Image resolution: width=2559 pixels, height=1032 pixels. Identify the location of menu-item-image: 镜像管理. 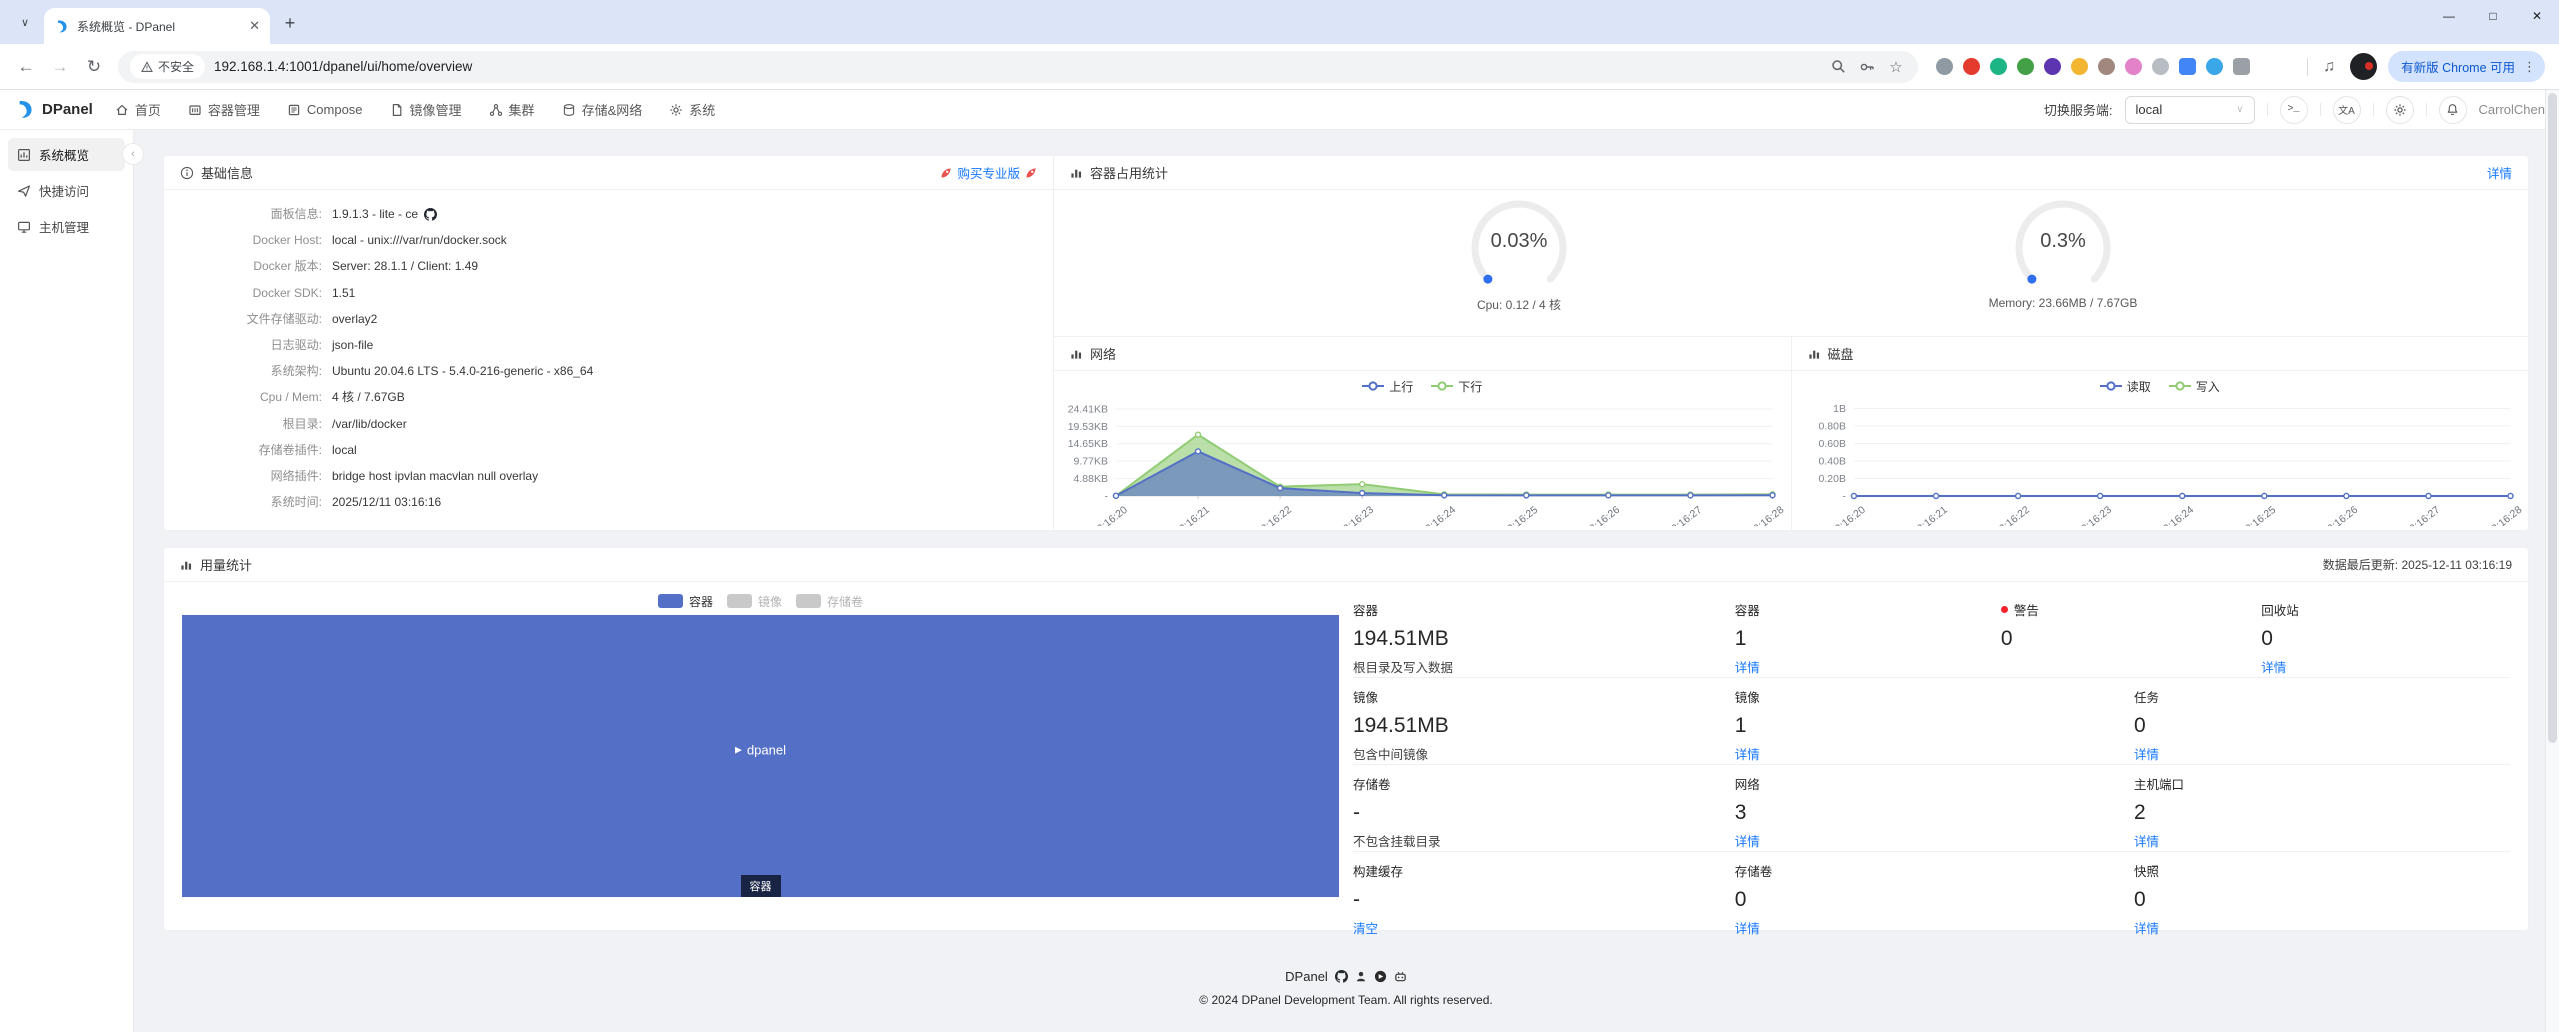
(426, 109).